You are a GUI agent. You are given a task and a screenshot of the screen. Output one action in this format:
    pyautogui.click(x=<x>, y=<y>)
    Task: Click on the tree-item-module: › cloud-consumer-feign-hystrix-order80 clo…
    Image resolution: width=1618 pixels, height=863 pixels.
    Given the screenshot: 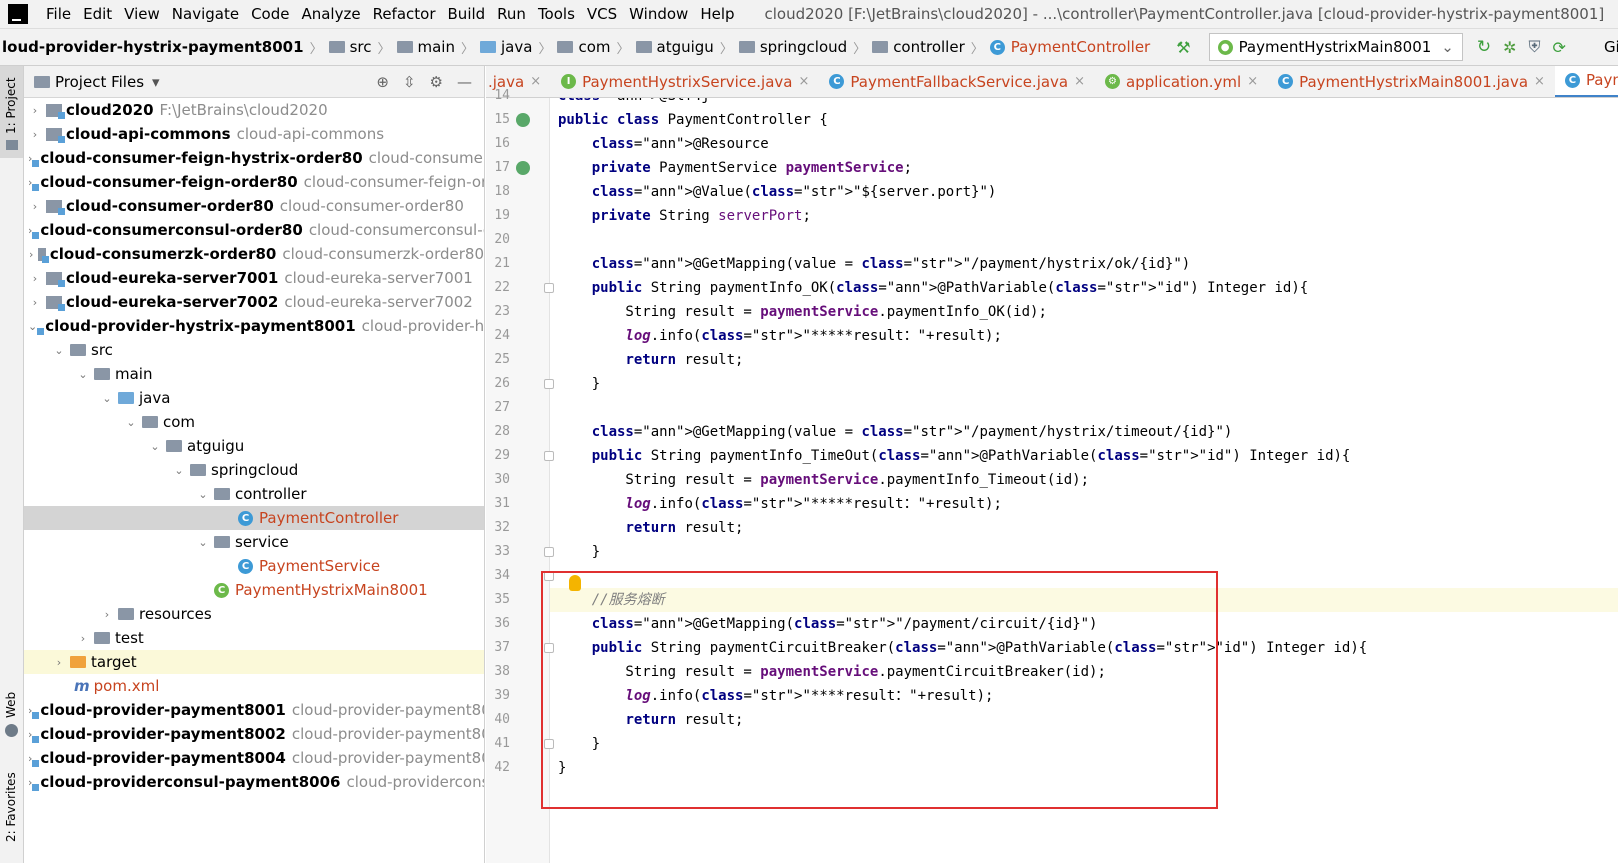 What is the action you would take?
    pyautogui.click(x=254, y=158)
    